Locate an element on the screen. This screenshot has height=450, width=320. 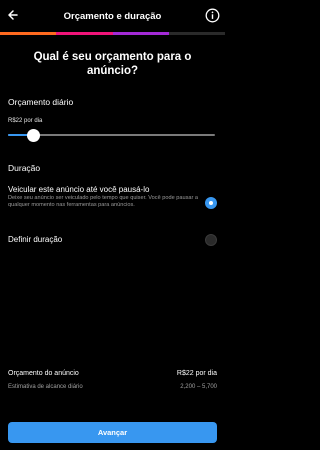
summary-budget-label: Orçamento do anúncio is located at coordinates (43, 373).